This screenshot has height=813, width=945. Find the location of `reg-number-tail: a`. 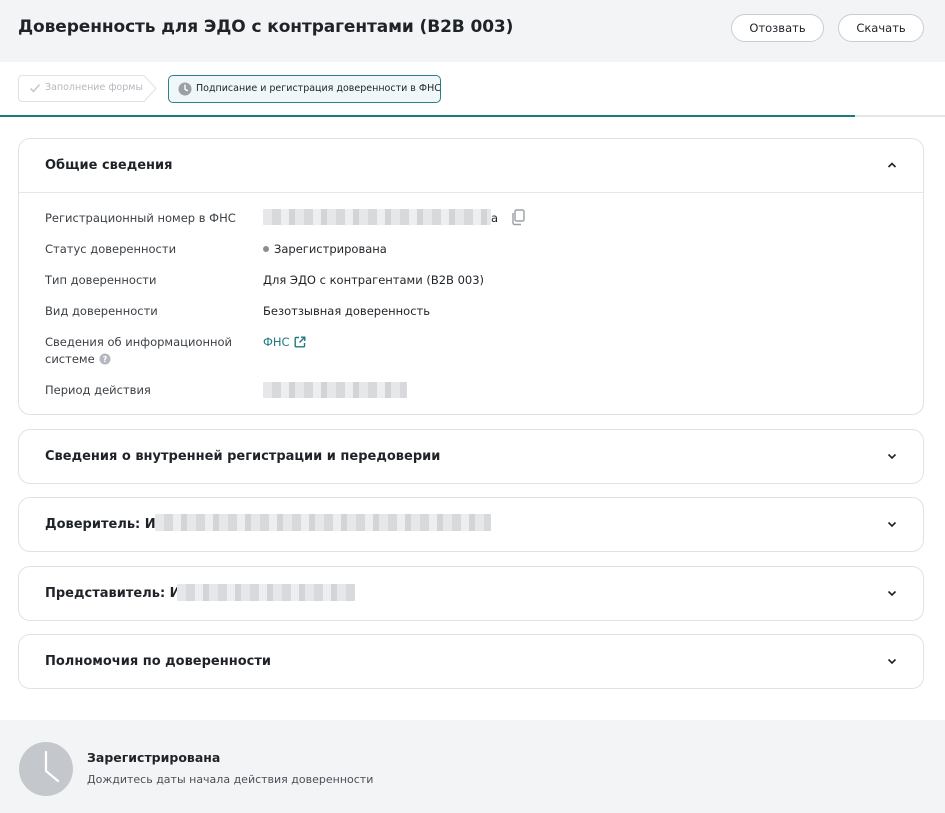

reg-number-tail: a is located at coordinates (495, 218).